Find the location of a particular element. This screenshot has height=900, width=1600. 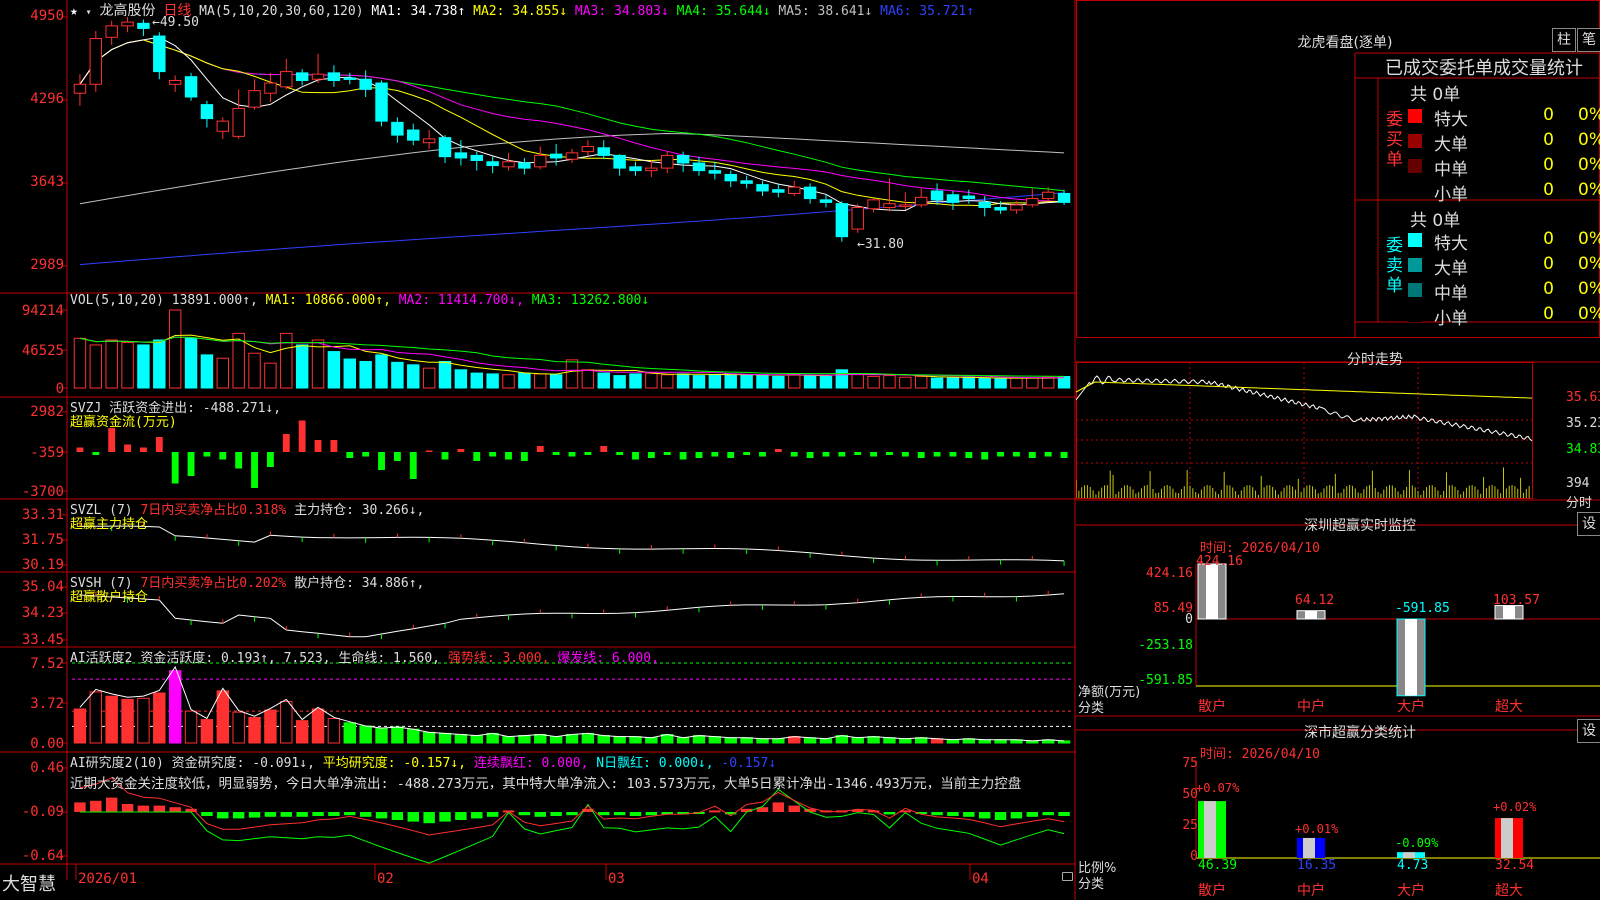

sz-settings-button: 设 is located at coordinates (1588, 524).